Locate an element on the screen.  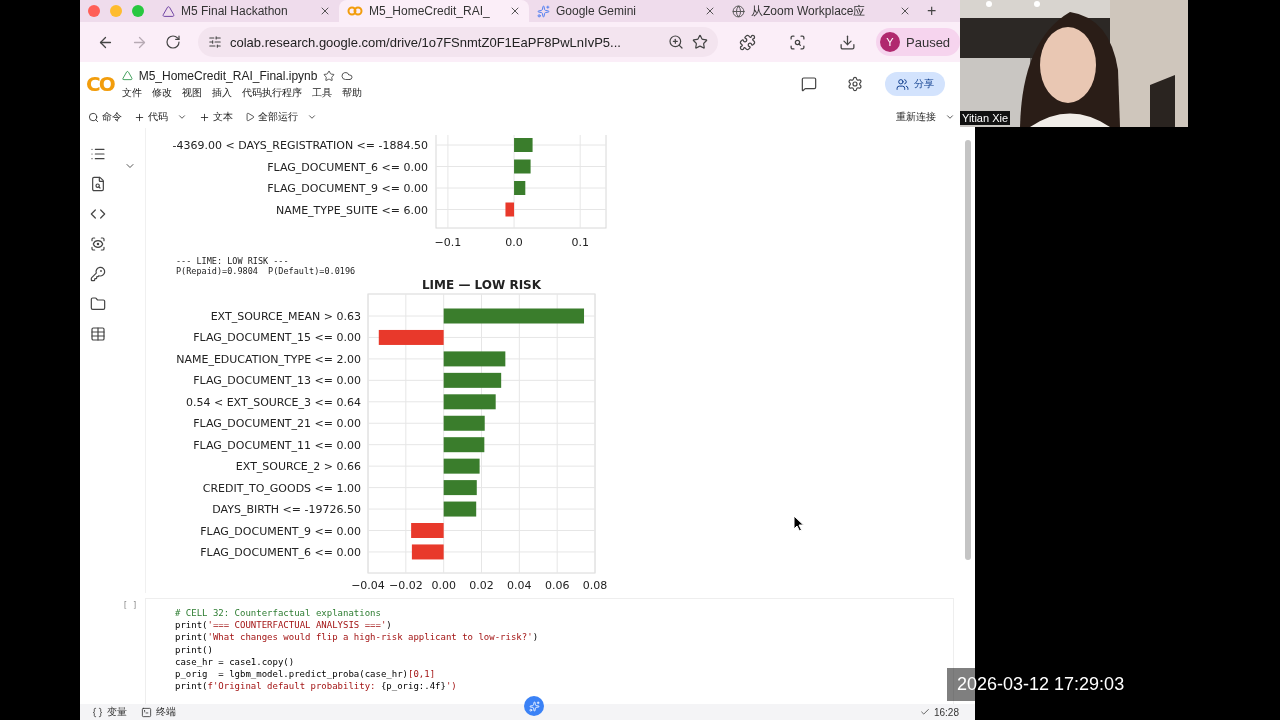
browser-tab: 从Zoom Workplace应 is located at coordinates (821, 11).